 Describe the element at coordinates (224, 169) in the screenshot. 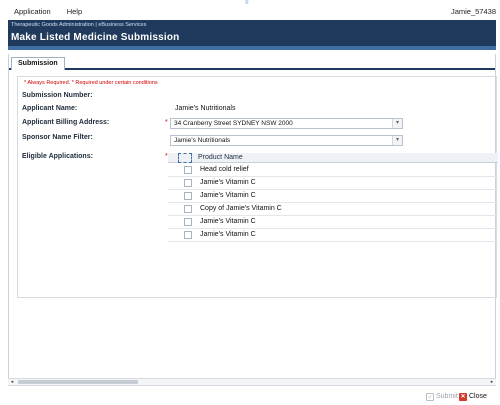

I see `product-name: Head cold relief` at that location.